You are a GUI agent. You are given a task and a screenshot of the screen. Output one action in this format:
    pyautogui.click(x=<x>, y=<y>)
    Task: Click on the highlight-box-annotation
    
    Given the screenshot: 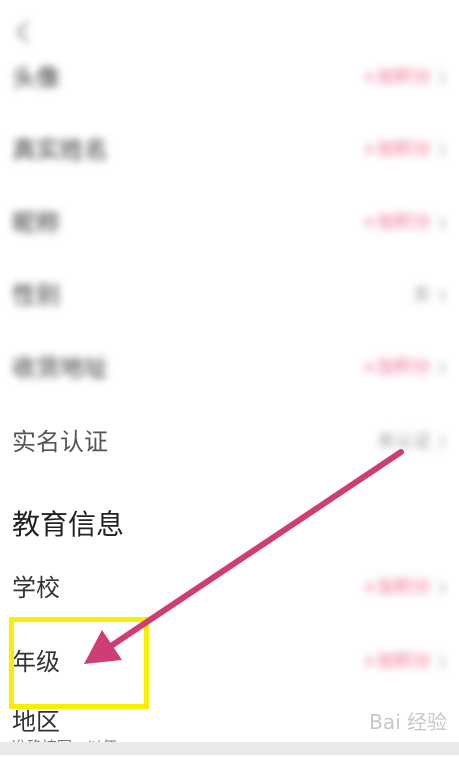 What is the action you would take?
    pyautogui.click(x=79, y=663)
    